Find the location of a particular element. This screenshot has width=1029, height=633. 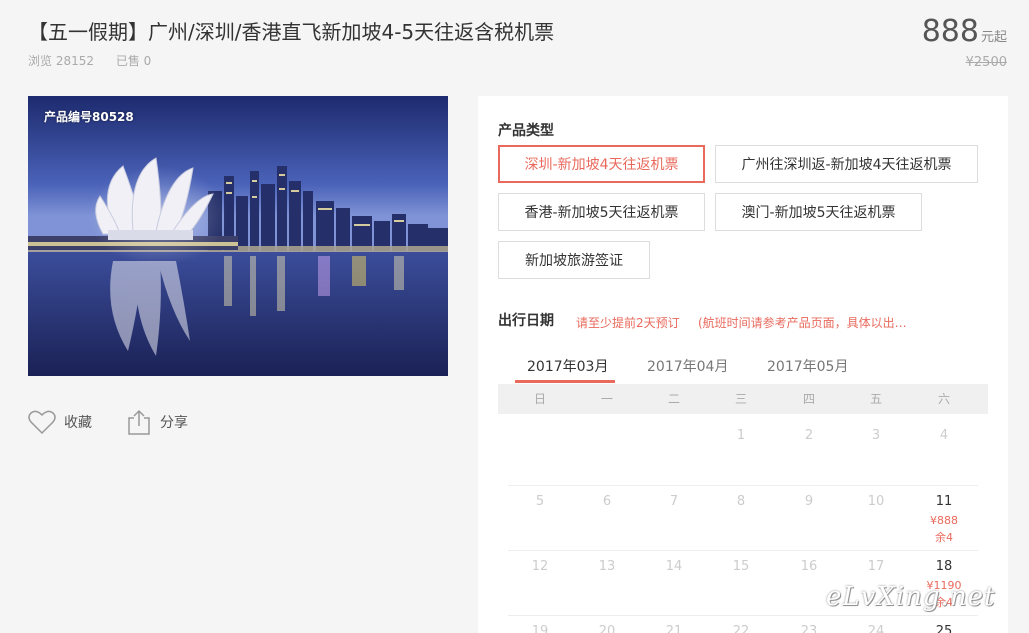

calendar-day: 23 is located at coordinates (809, 628).